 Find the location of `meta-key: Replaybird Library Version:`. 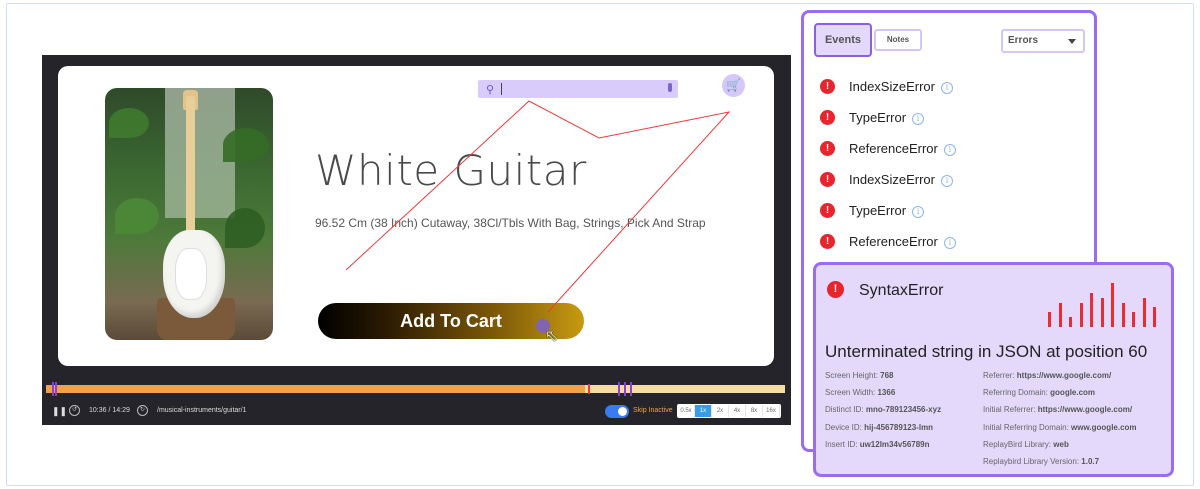

meta-key: Replaybird Library Version: is located at coordinates (1031, 461).